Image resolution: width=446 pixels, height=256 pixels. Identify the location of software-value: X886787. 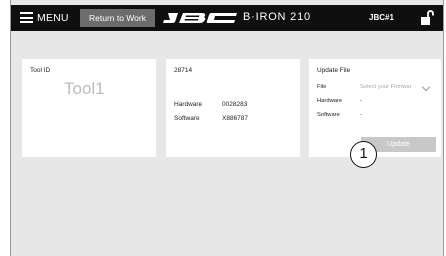
(235, 118).